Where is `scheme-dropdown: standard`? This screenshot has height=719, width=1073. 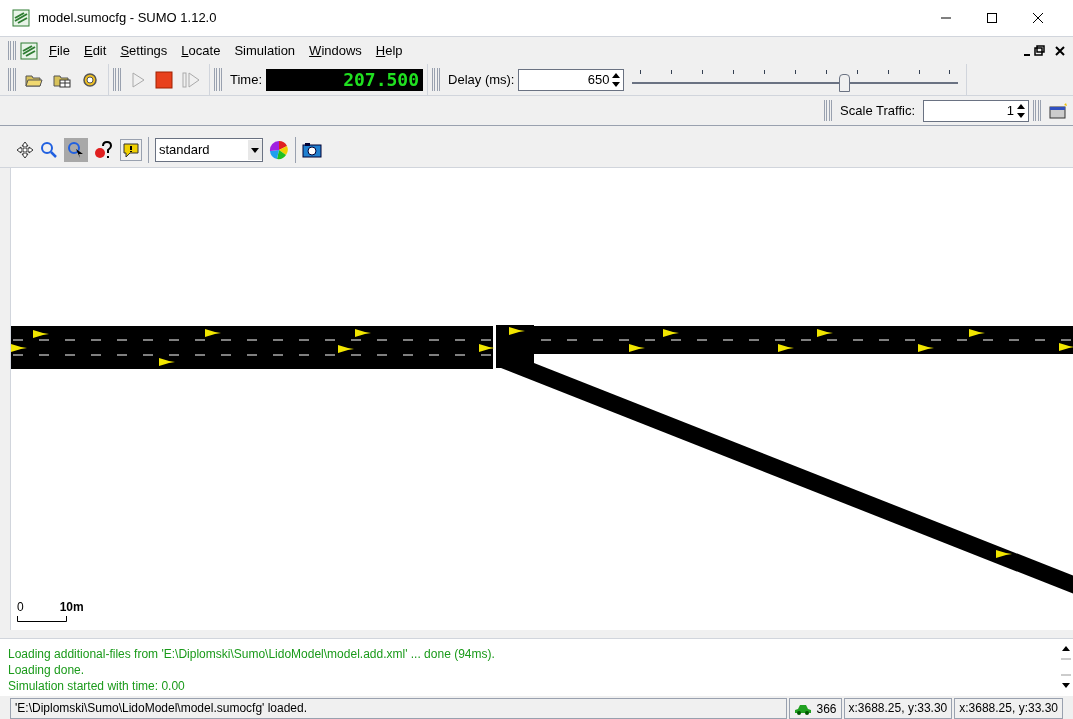
scheme-dropdown: standard is located at coordinates (209, 149).